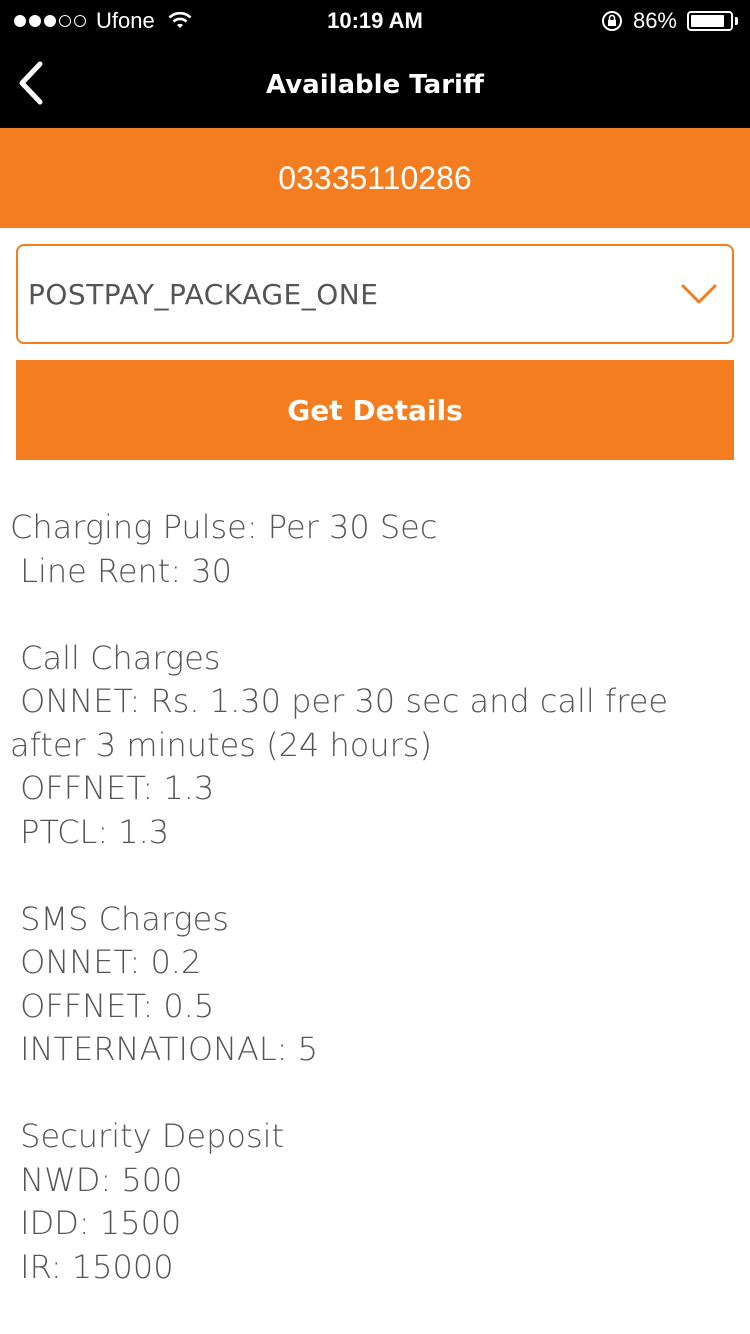 This screenshot has width=750, height=1334. I want to click on deposit-nwd: NWD: 500, so click(96, 1179).